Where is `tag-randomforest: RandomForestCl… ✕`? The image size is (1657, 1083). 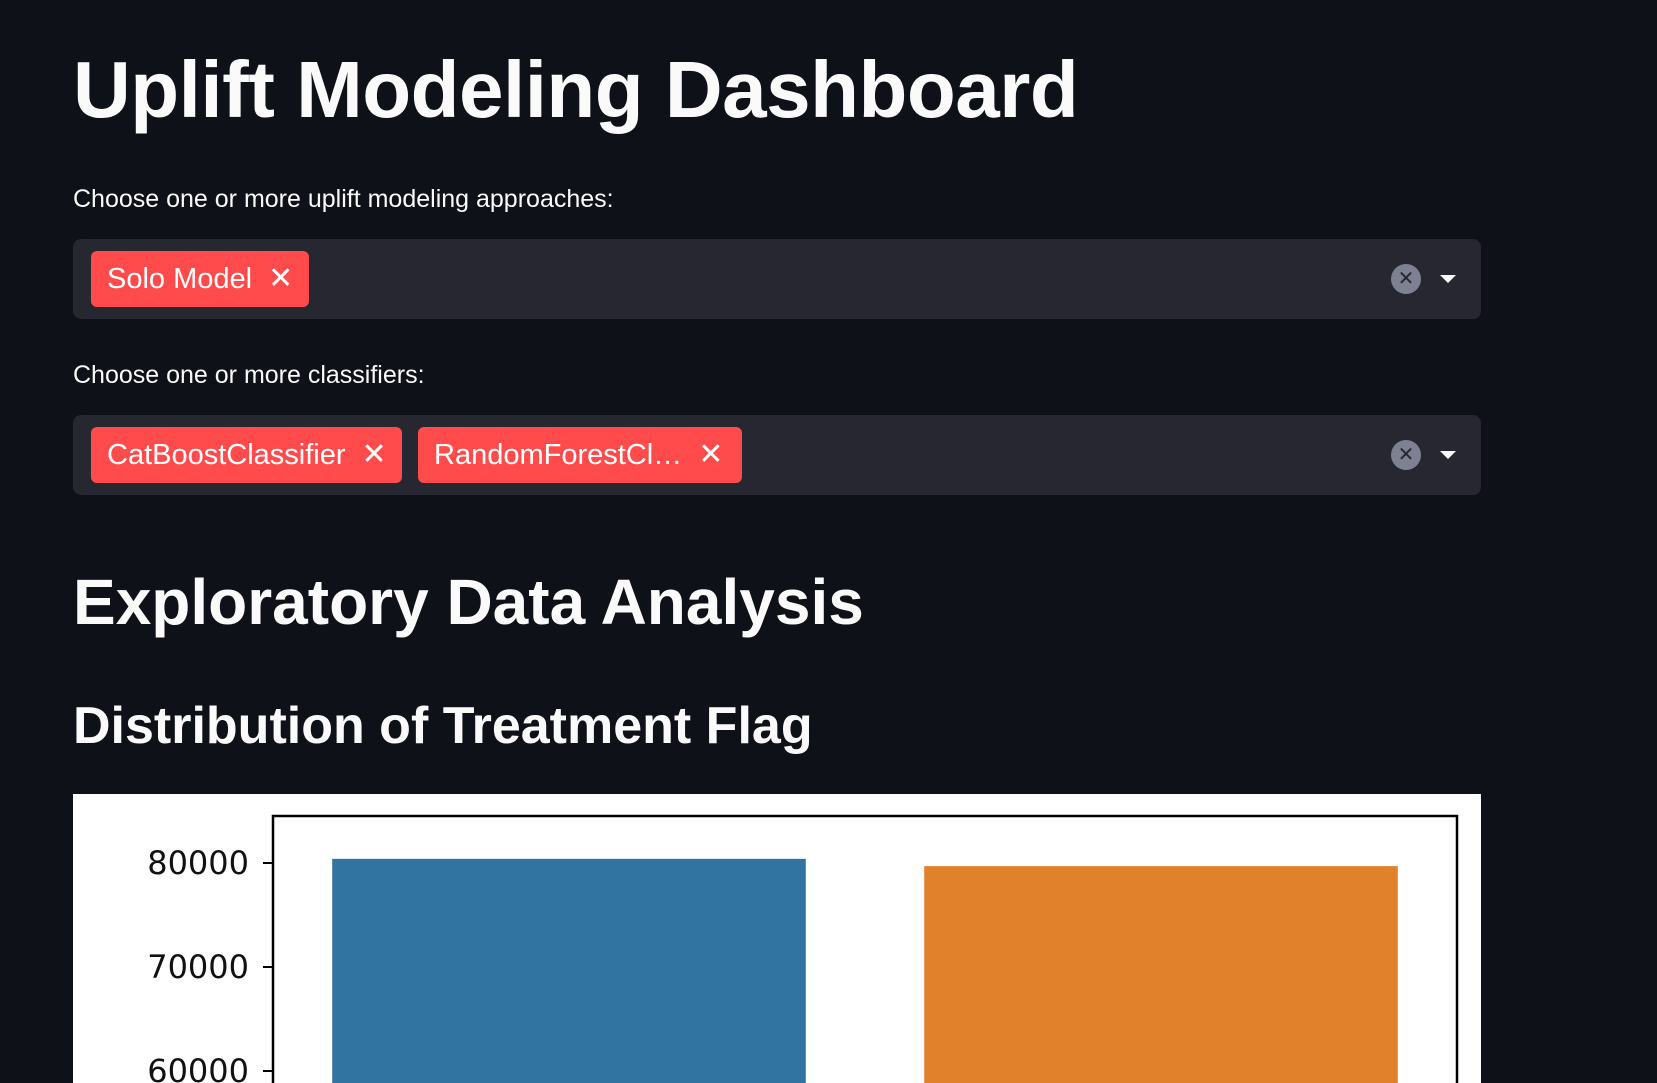 tag-randomforest: RandomForestCl… ✕ is located at coordinates (580, 455).